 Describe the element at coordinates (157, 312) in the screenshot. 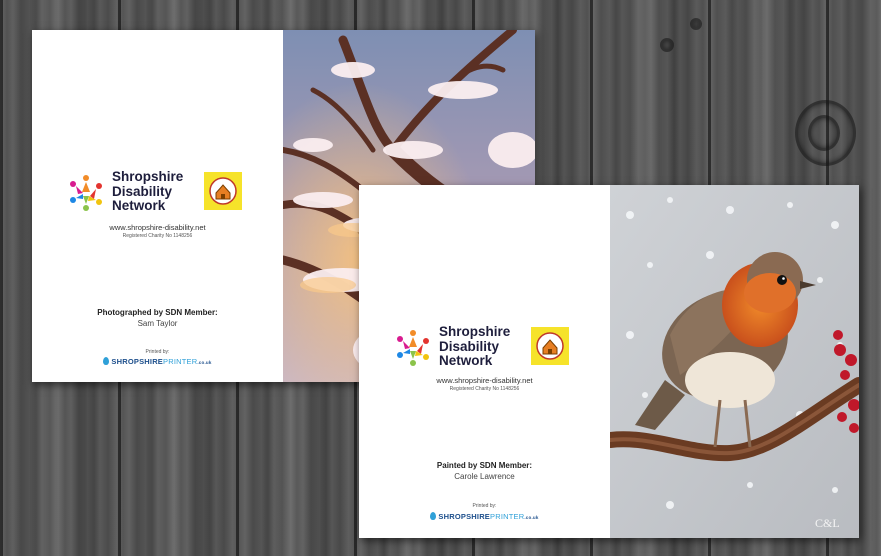

I see `photographer-credit: Photographed by SDN Member:` at that location.